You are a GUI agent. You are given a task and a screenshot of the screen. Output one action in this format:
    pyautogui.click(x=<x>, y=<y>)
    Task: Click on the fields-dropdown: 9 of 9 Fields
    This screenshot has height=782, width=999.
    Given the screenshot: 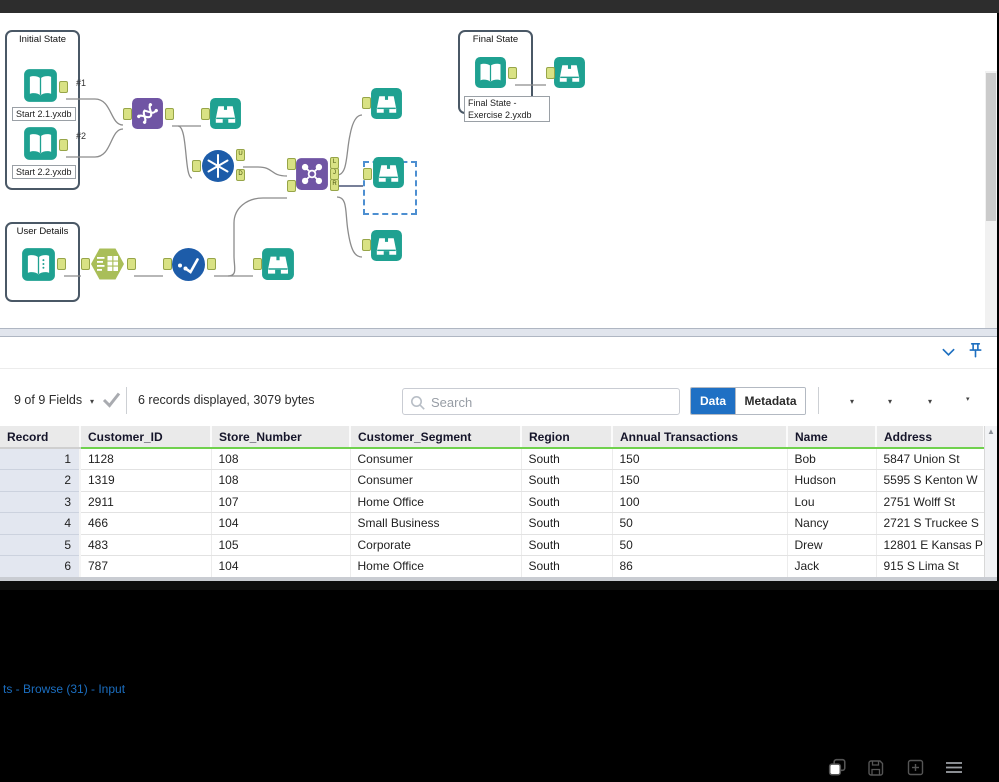 What is the action you would take?
    pyautogui.click(x=48, y=400)
    